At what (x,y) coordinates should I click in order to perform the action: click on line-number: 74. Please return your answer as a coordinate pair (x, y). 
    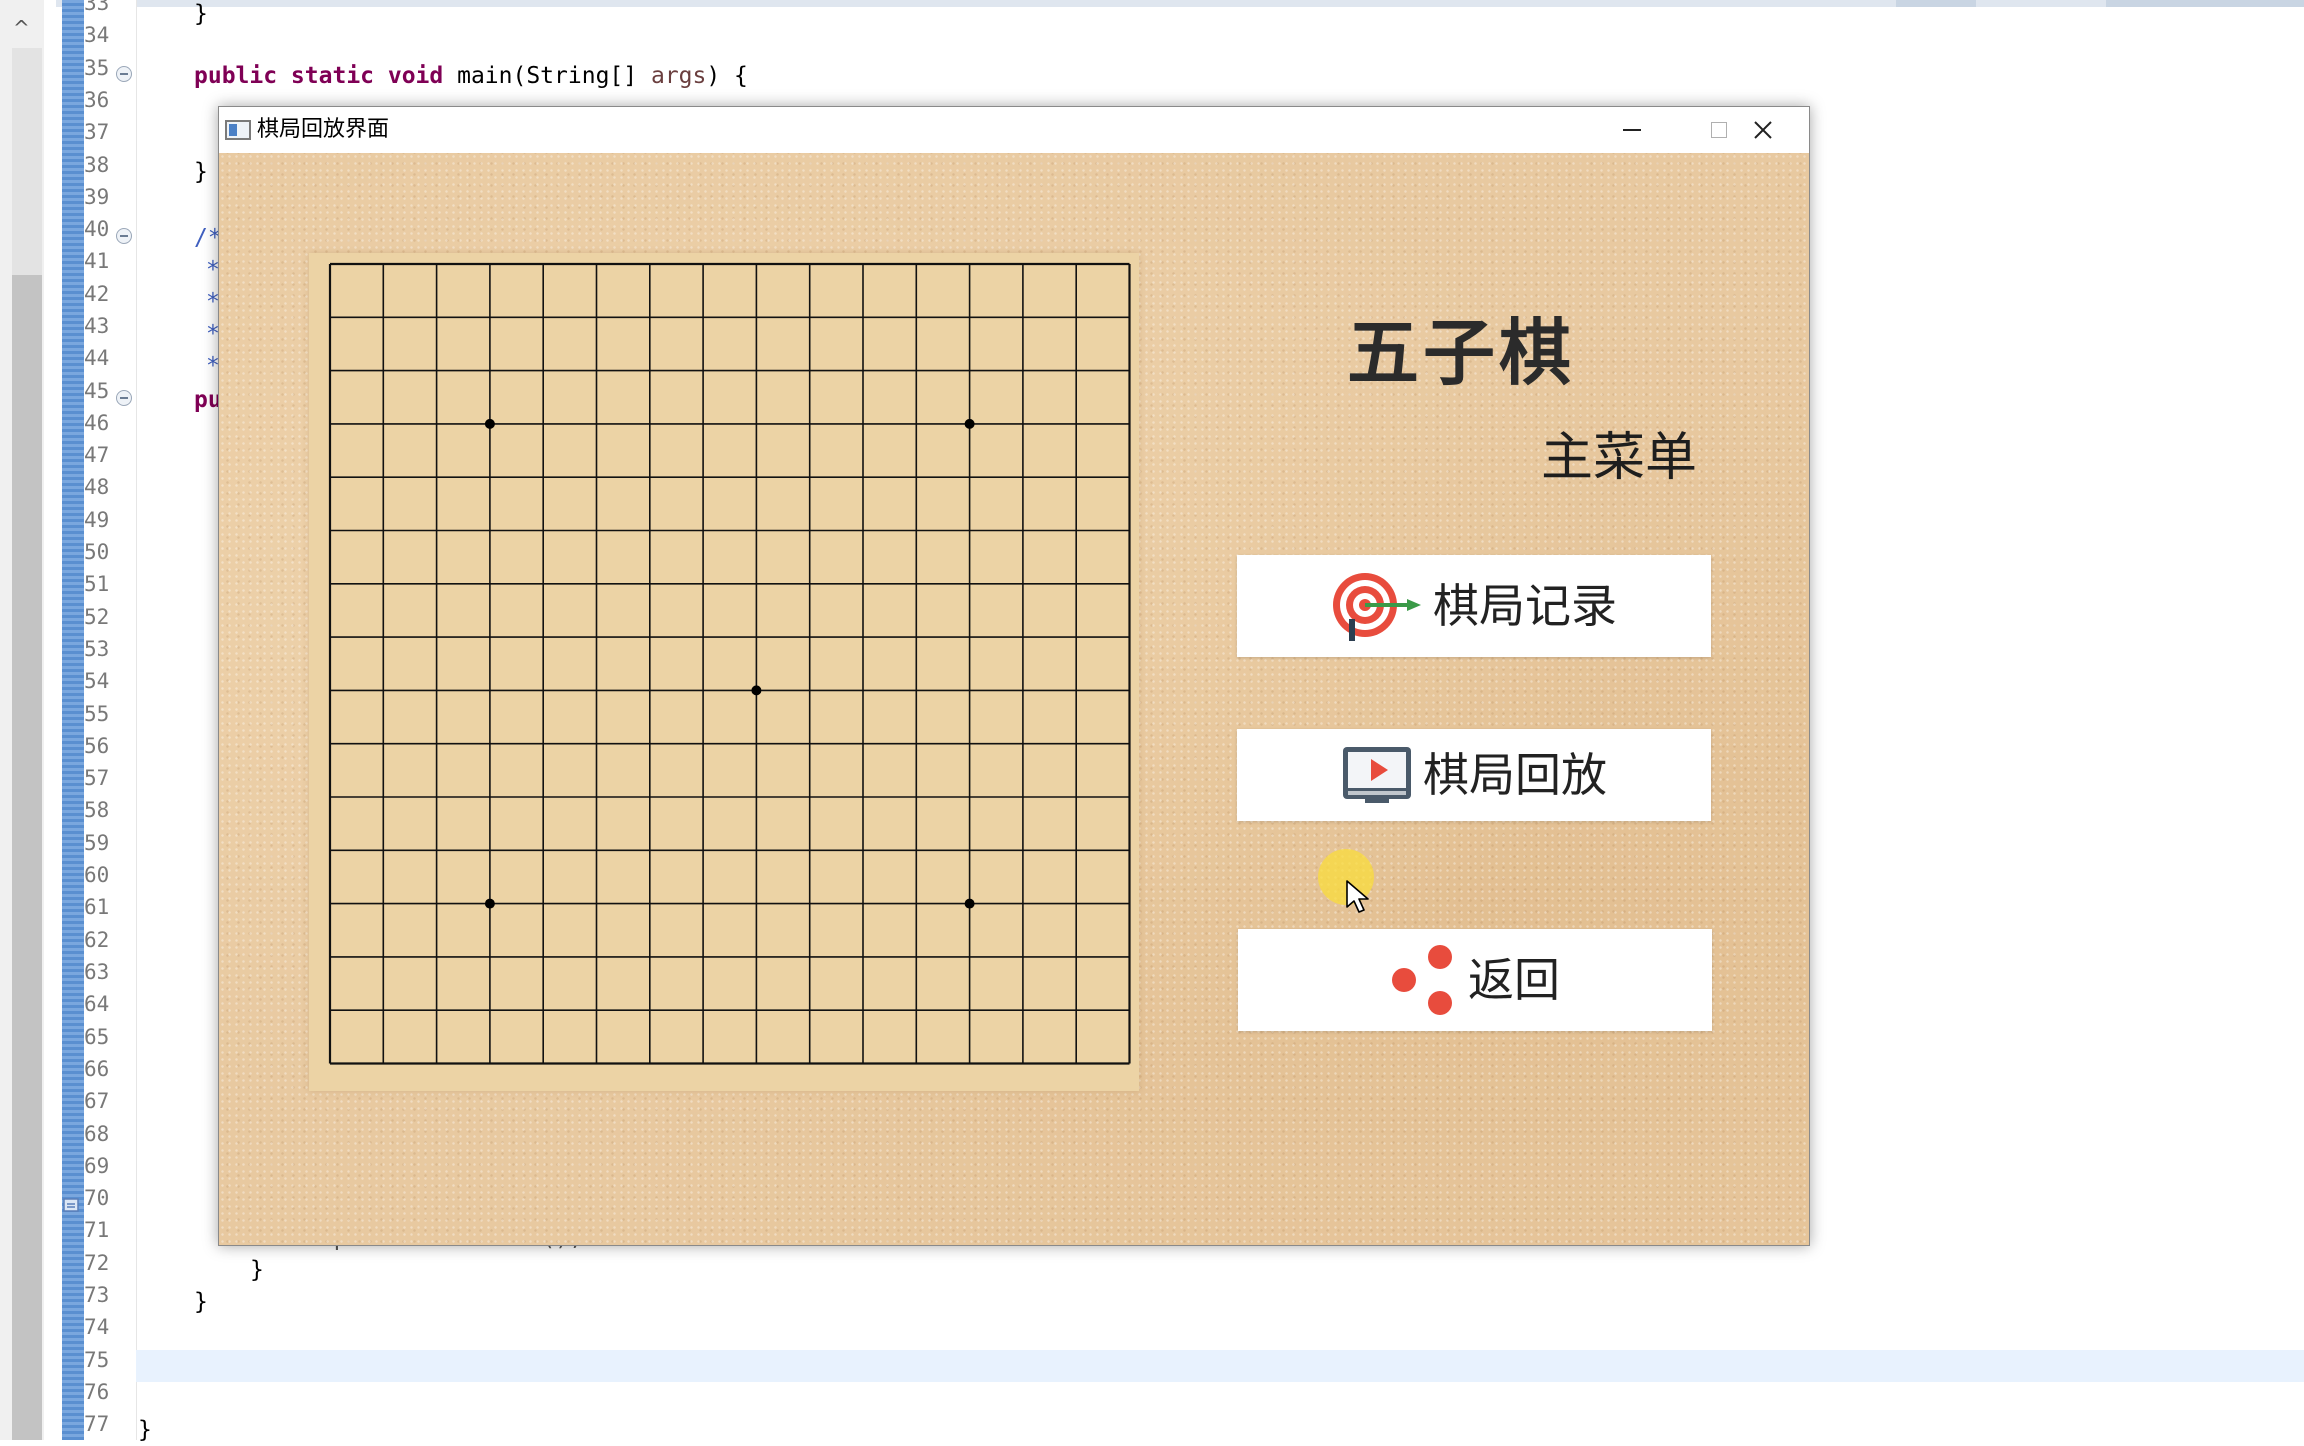
    Looking at the image, I should click on (97, 1327).